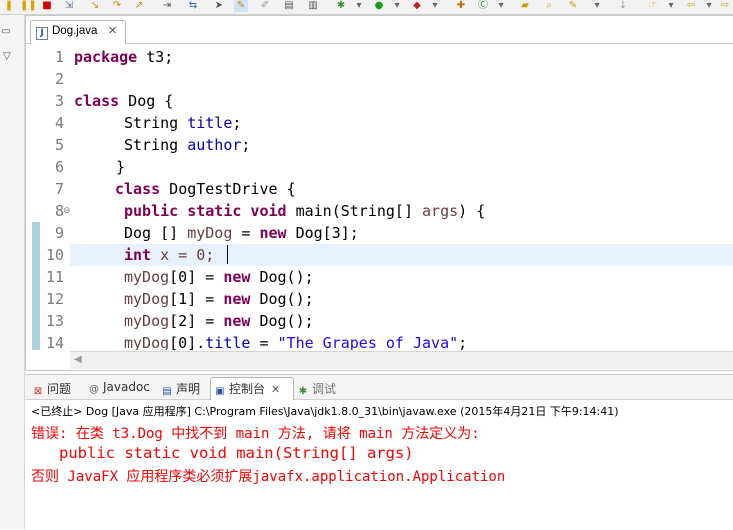 This screenshot has width=733, height=530. What do you see at coordinates (7, 56) in the screenshot?
I see `view-menu-icon: ▽` at bounding box center [7, 56].